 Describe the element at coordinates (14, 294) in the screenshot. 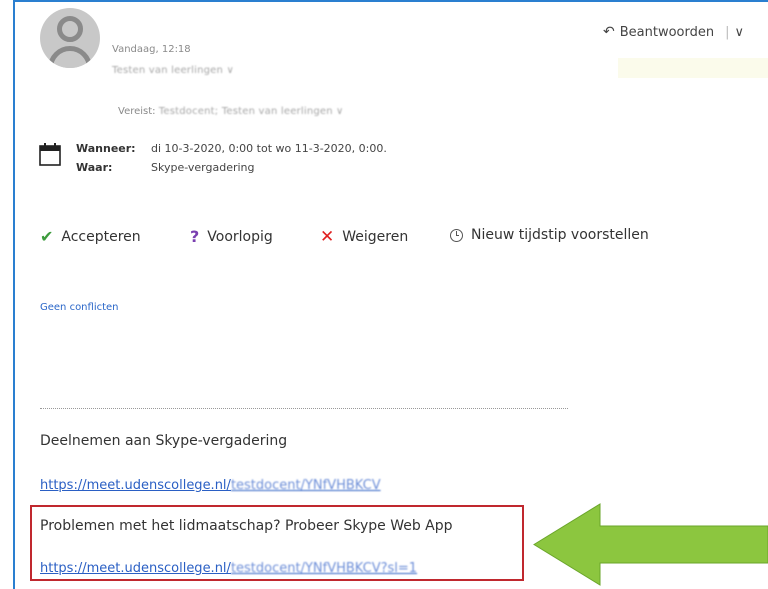

I see `window-border-left` at that location.